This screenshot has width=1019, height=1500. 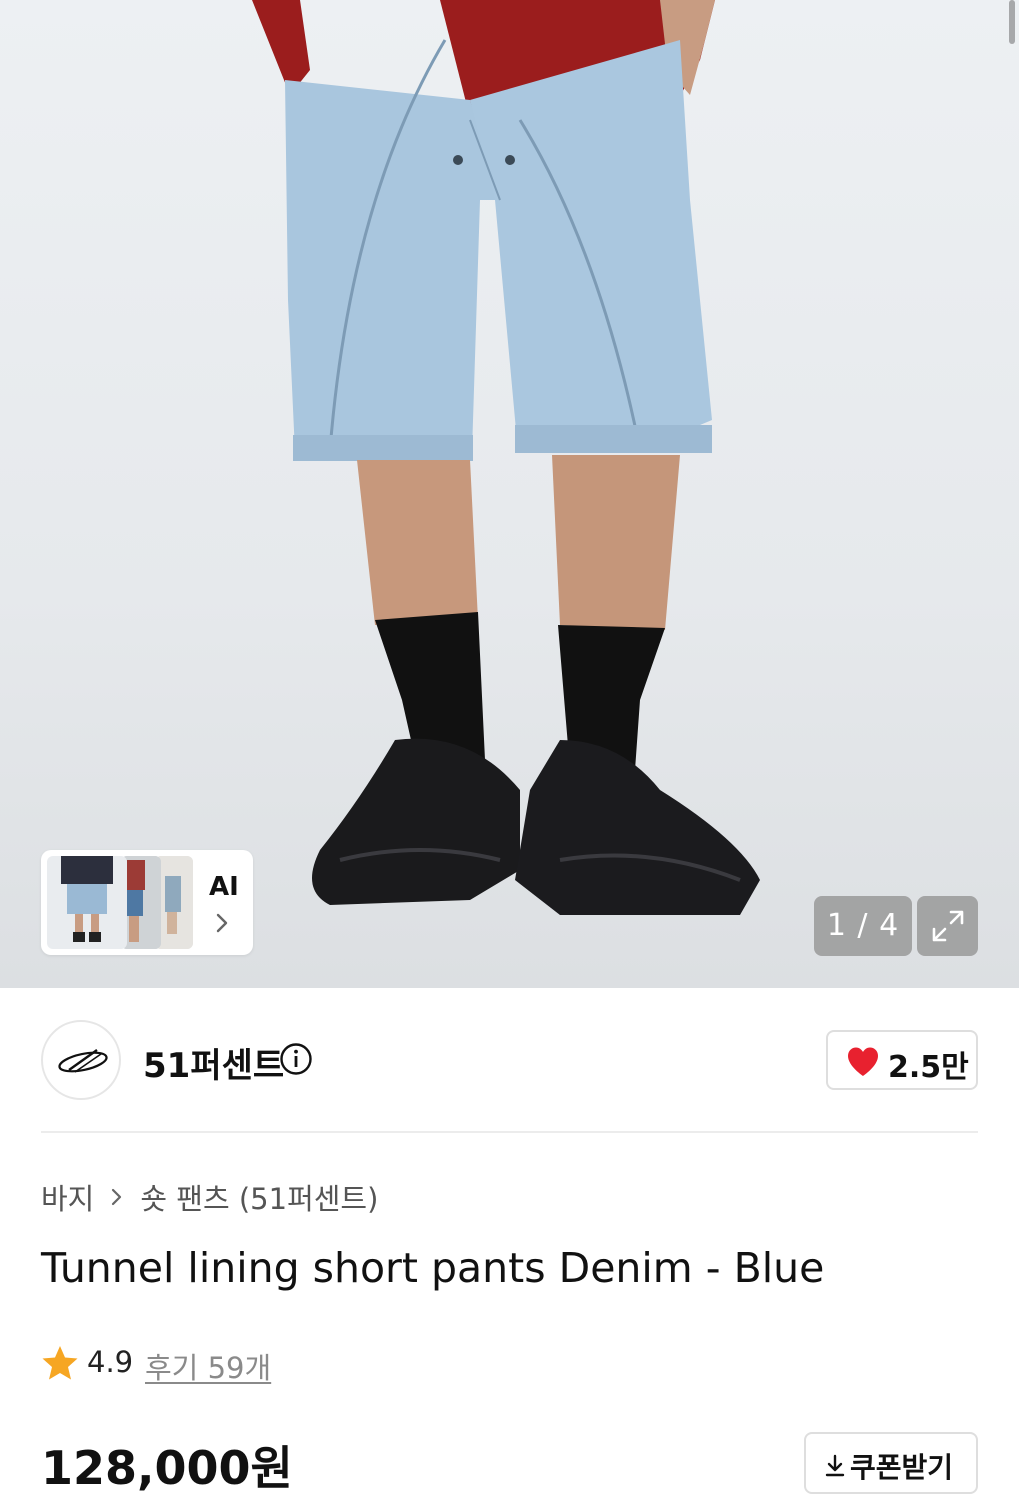 What do you see at coordinates (67, 1197) in the screenshot?
I see `breadcrumb-category: 바지` at bounding box center [67, 1197].